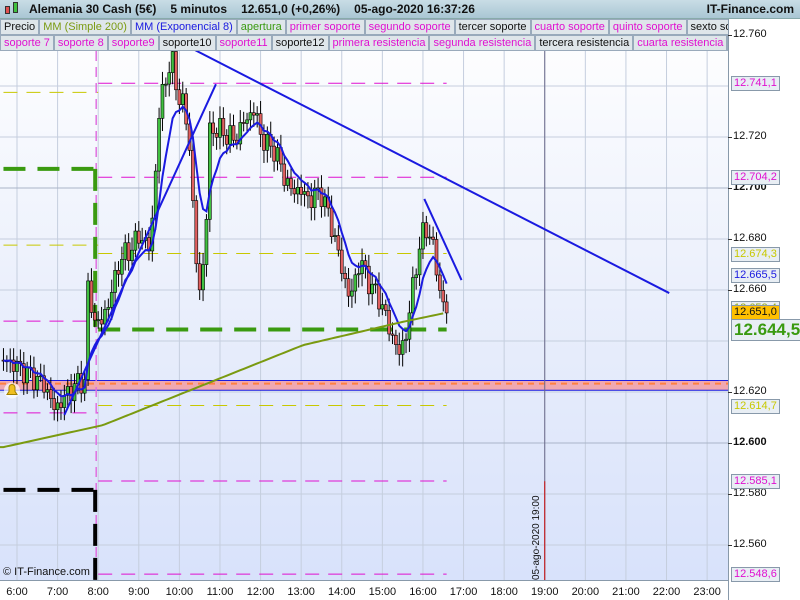  What do you see at coordinates (300, 43) in the screenshot?
I see `legend-toggle-soporte12: soporte12` at bounding box center [300, 43].